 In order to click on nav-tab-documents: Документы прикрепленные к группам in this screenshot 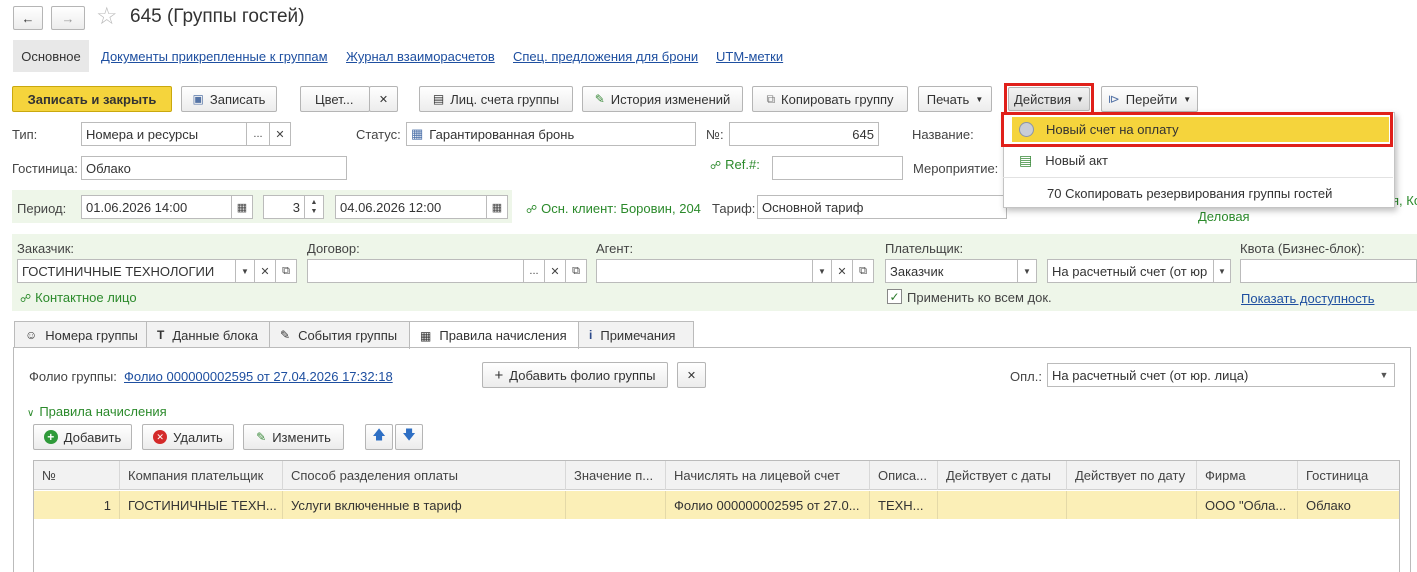, I will do `click(214, 56)`.